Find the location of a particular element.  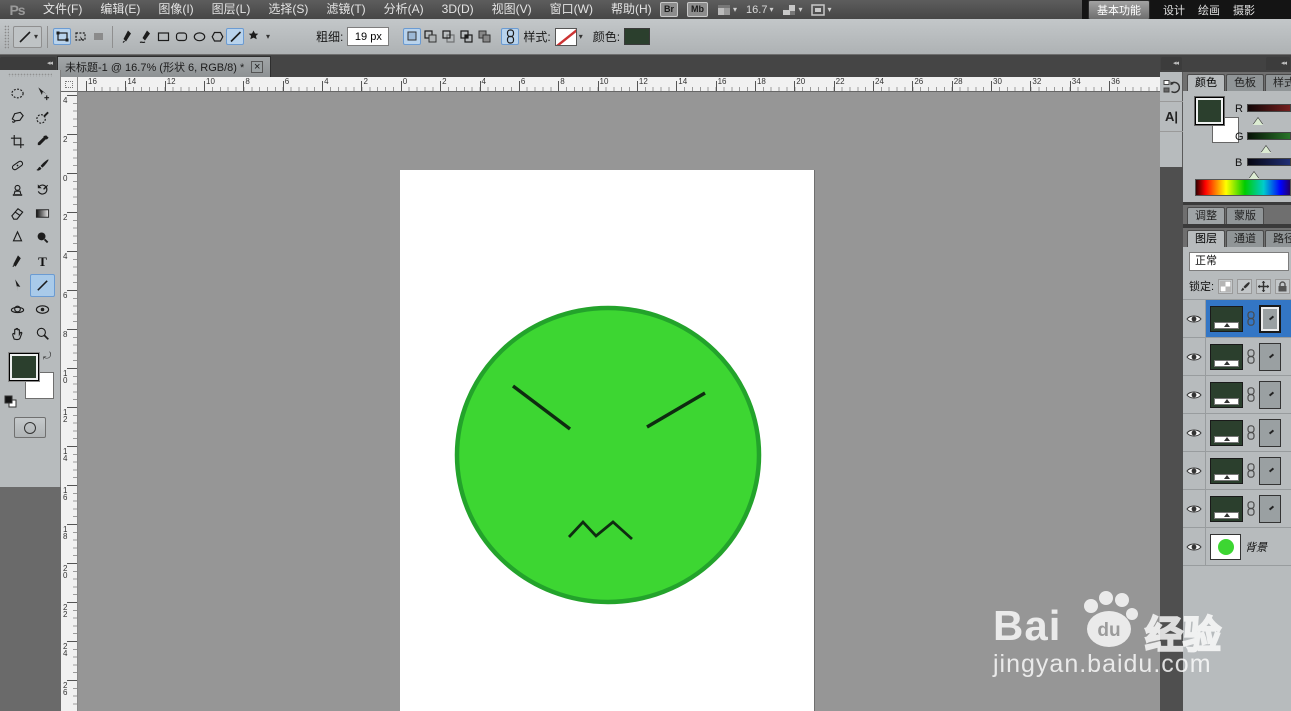

style-arrow: ▾ is located at coordinates (581, 36).